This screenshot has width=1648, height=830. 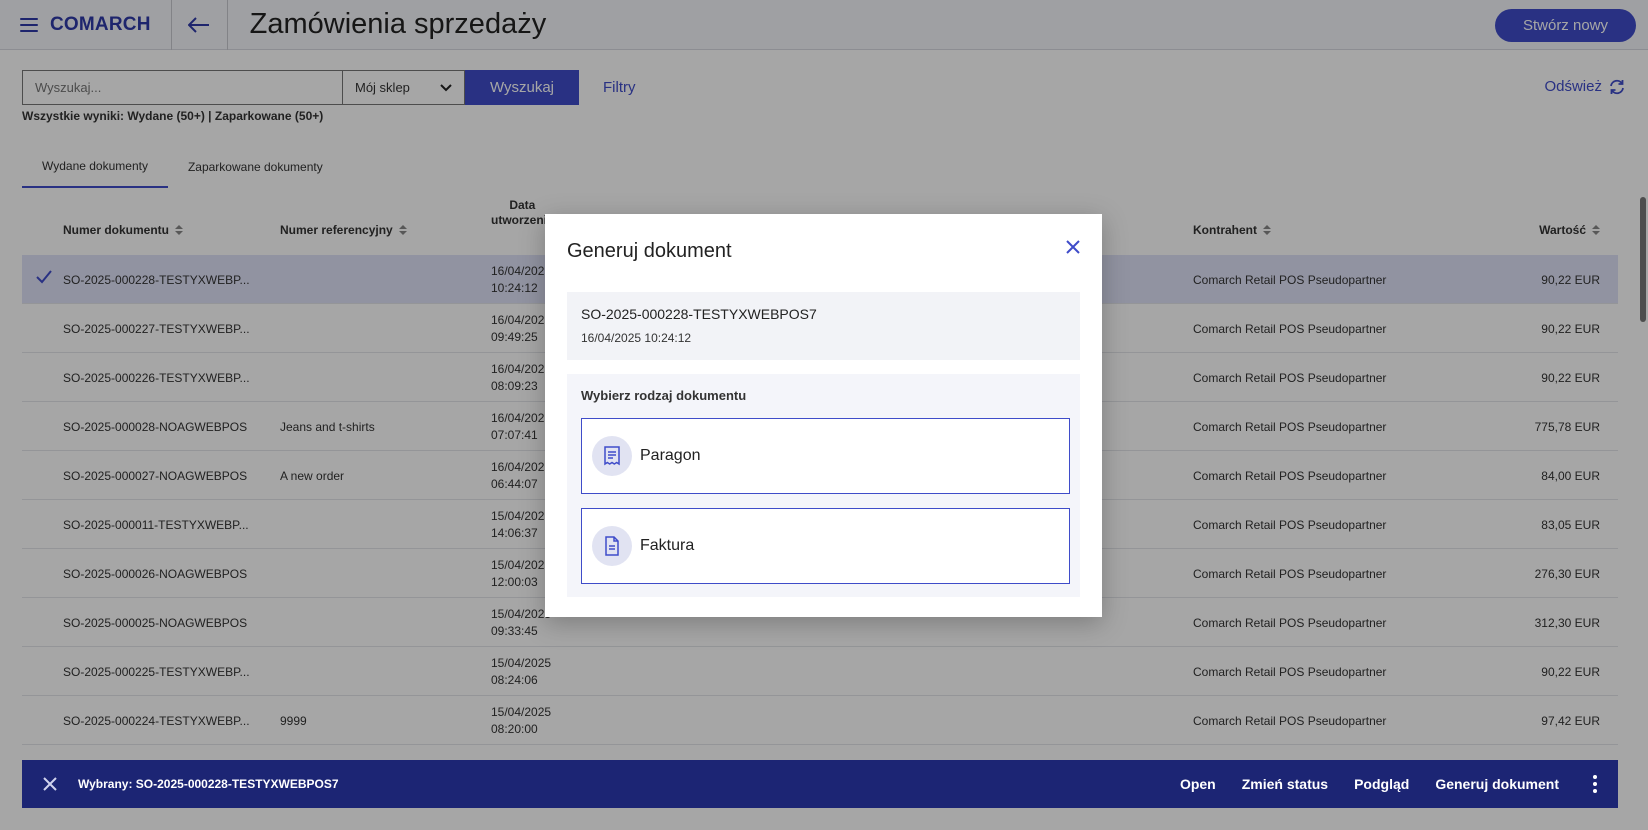 What do you see at coordinates (612, 456) in the screenshot?
I see `receipt-icon` at bounding box center [612, 456].